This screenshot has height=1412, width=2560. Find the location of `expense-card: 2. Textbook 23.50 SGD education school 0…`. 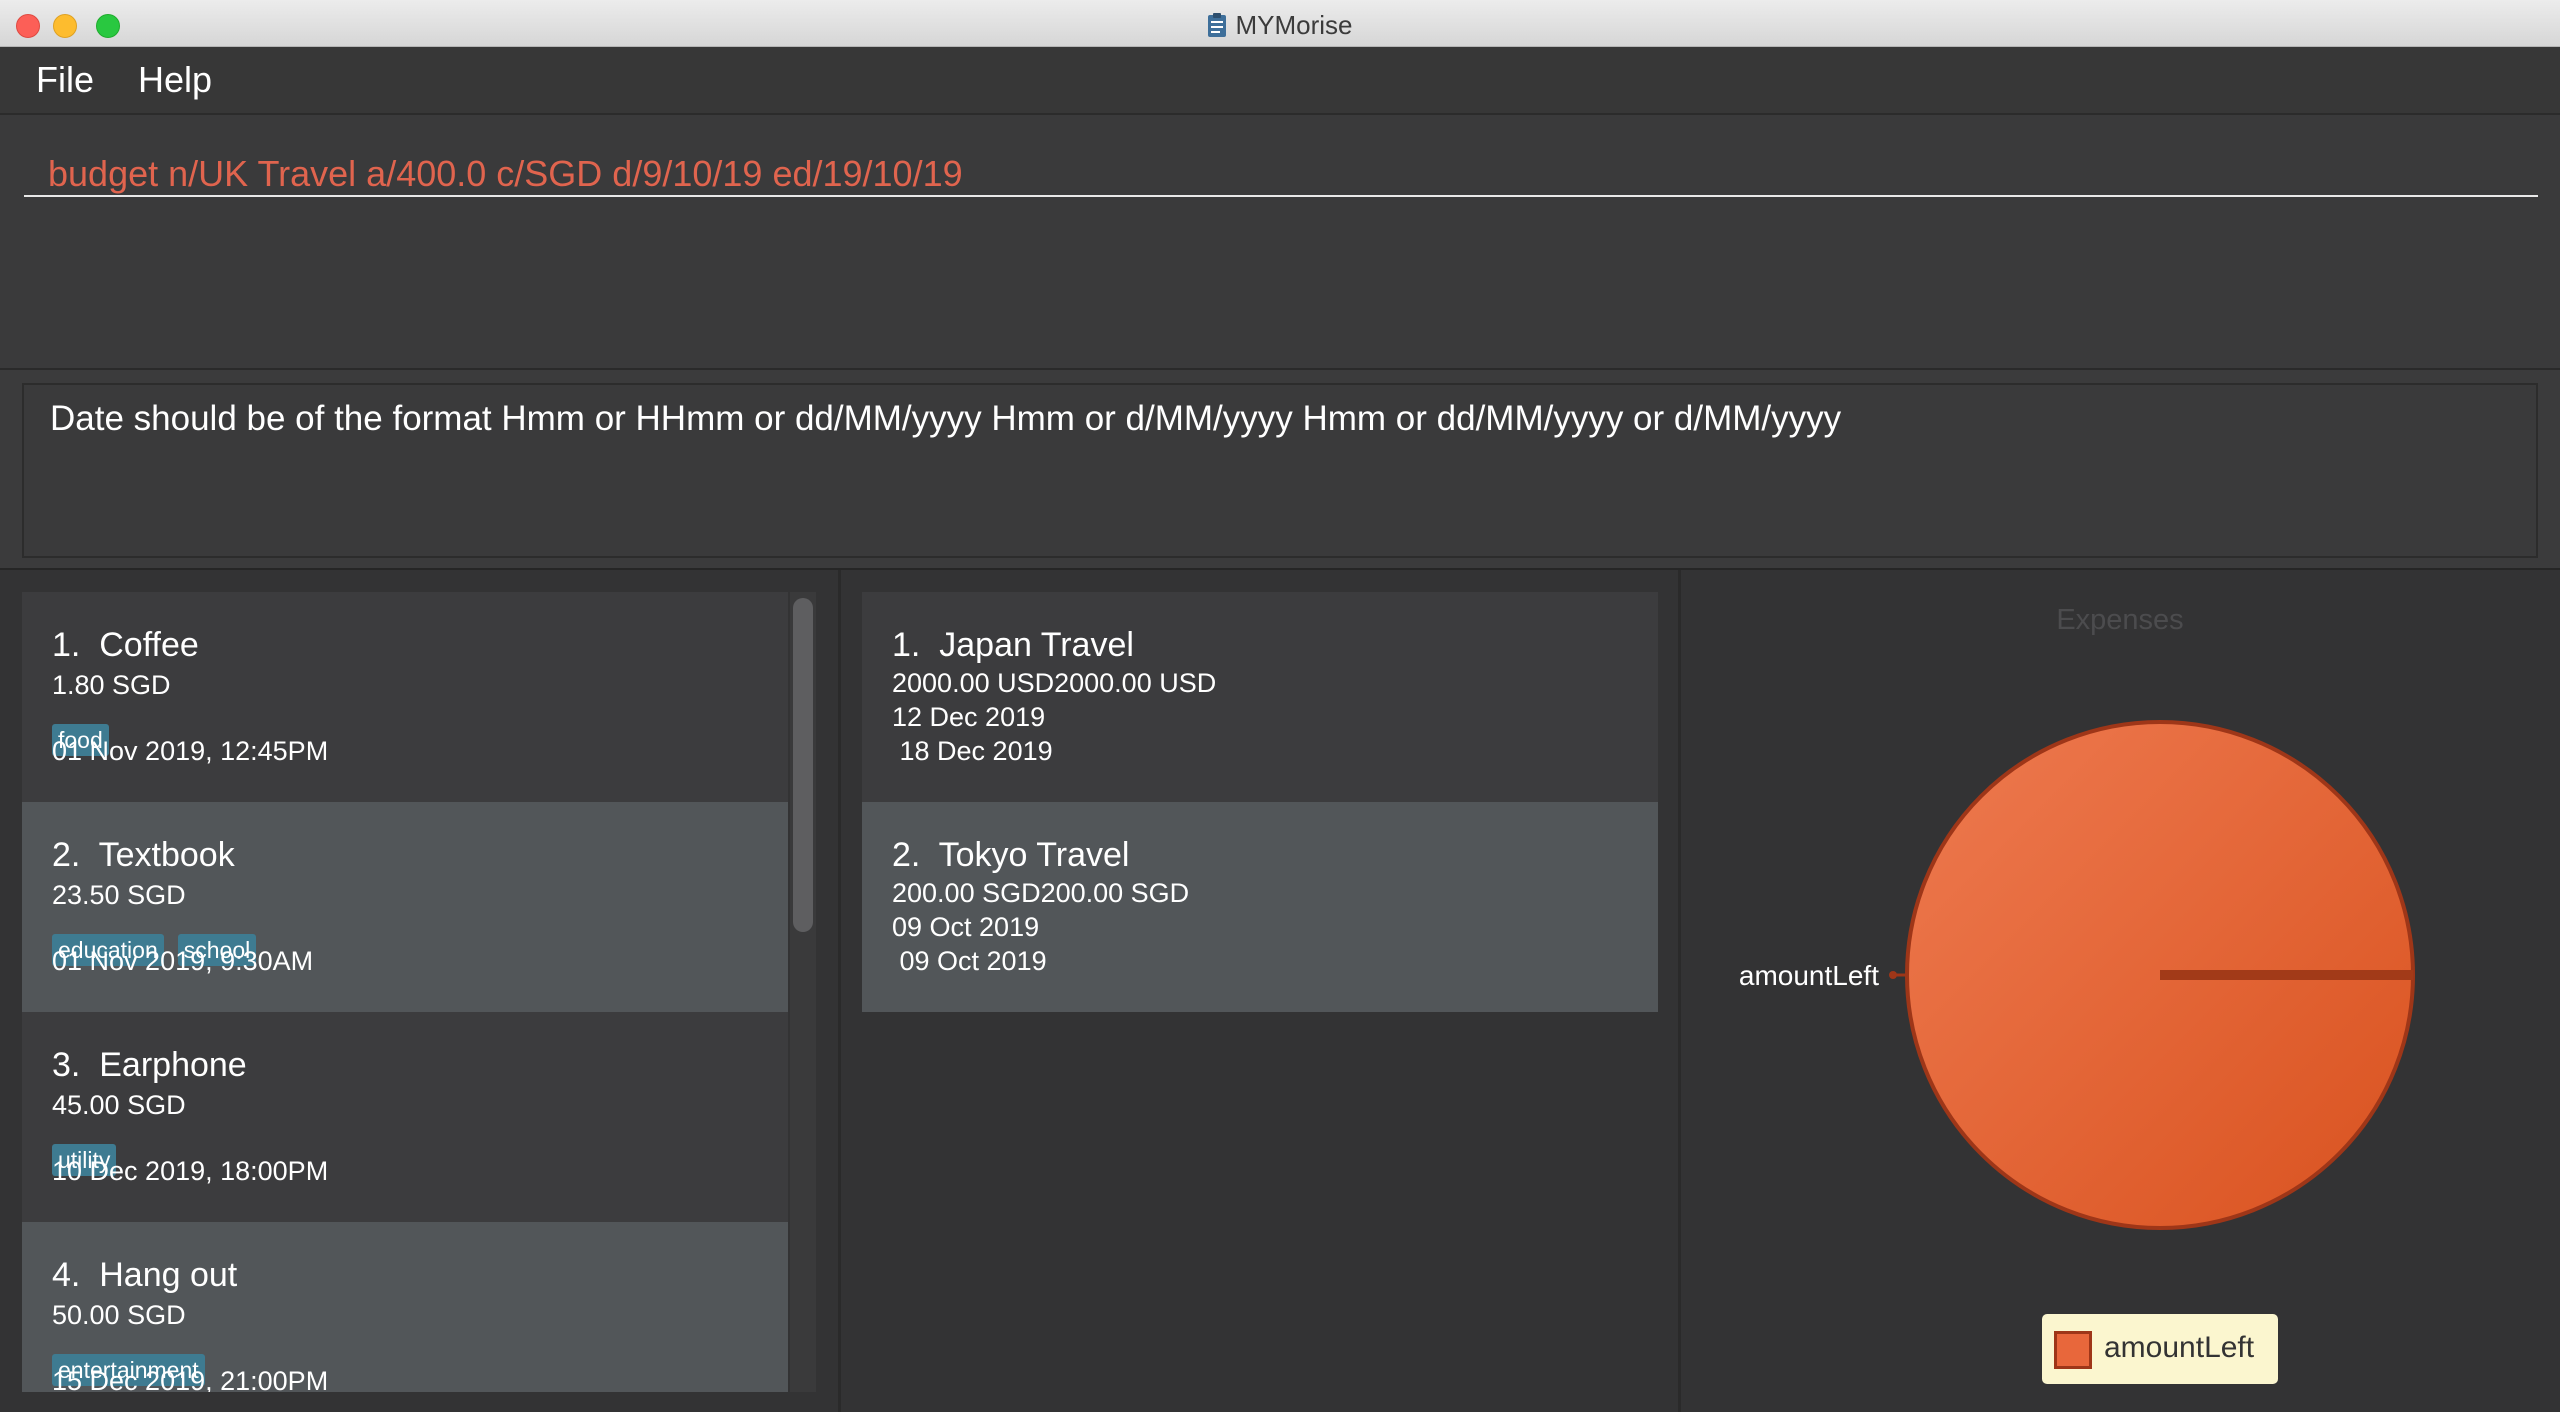

expense-card: 2. Textbook 23.50 SGD education school 0… is located at coordinates (405, 907).